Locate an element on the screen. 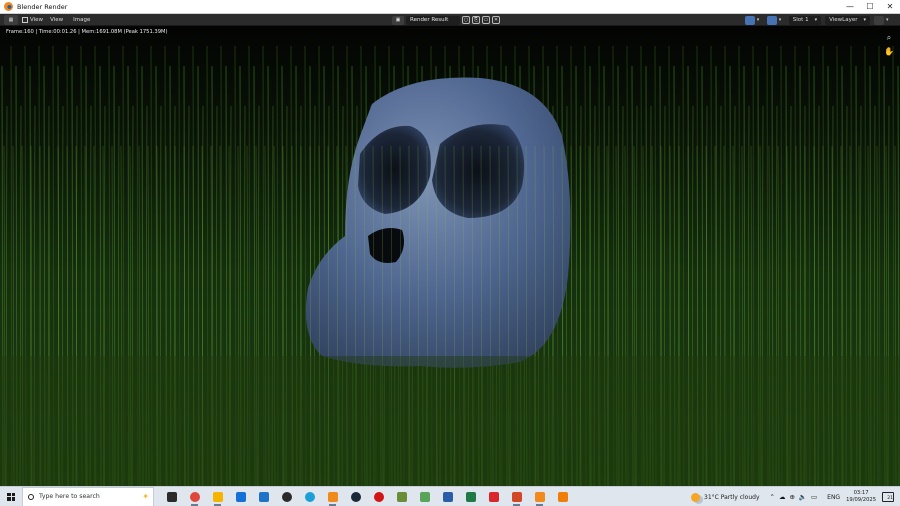 The image size is (900, 506). view-mode-label: View is located at coordinates (37, 19).